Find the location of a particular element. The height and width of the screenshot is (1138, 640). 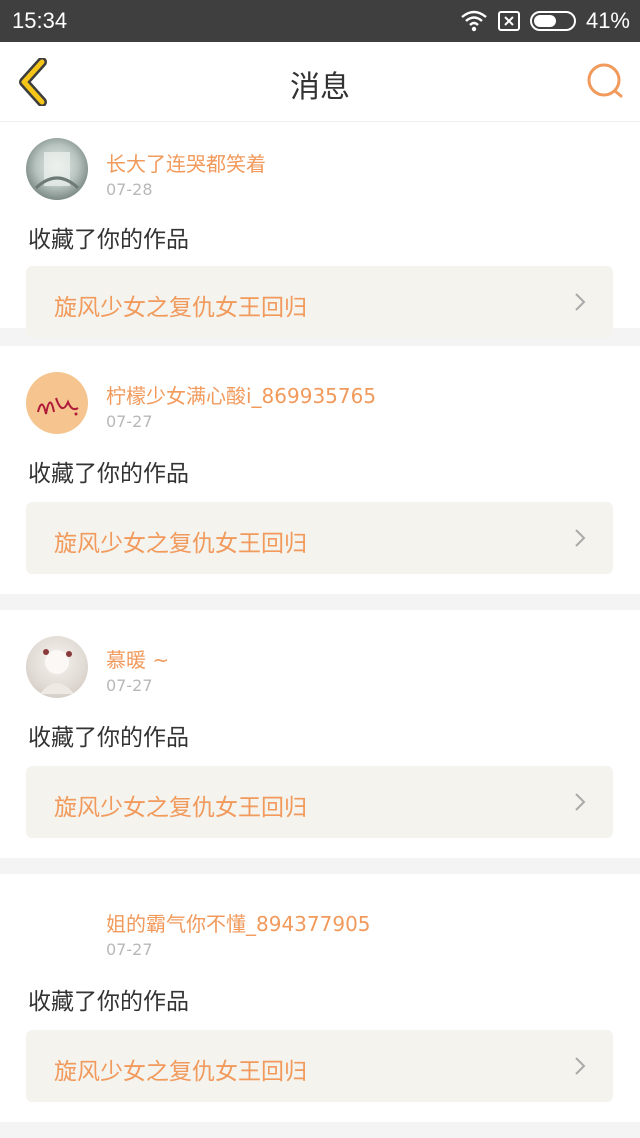

status-bar: 15:34 41% is located at coordinates (320, 21).